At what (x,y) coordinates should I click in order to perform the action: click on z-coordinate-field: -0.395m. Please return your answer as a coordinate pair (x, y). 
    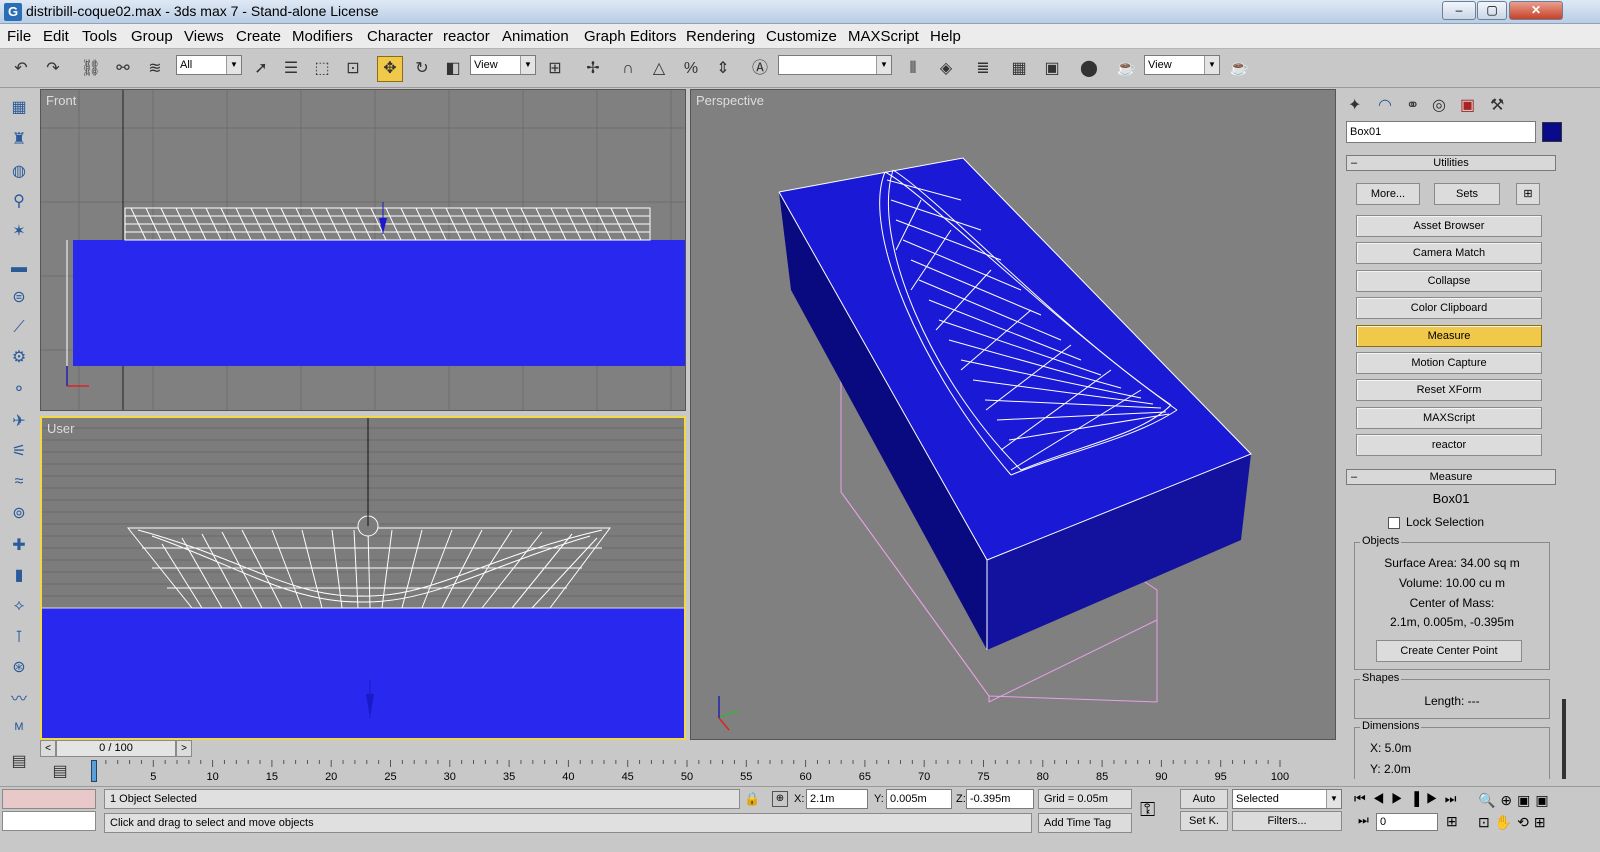
    Looking at the image, I should click on (1000, 799).